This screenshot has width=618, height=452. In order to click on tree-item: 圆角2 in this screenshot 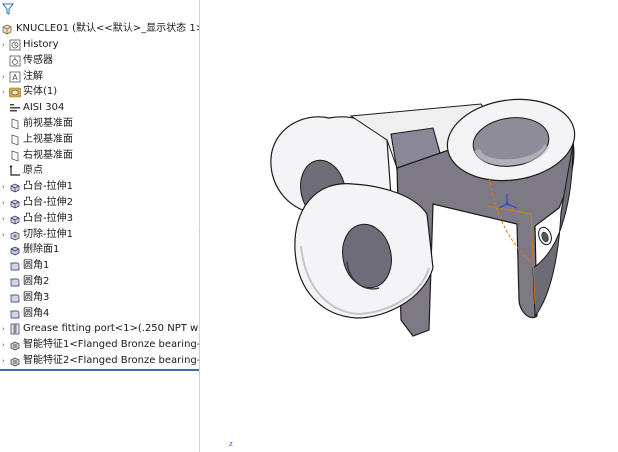, I will do `click(99, 282)`.